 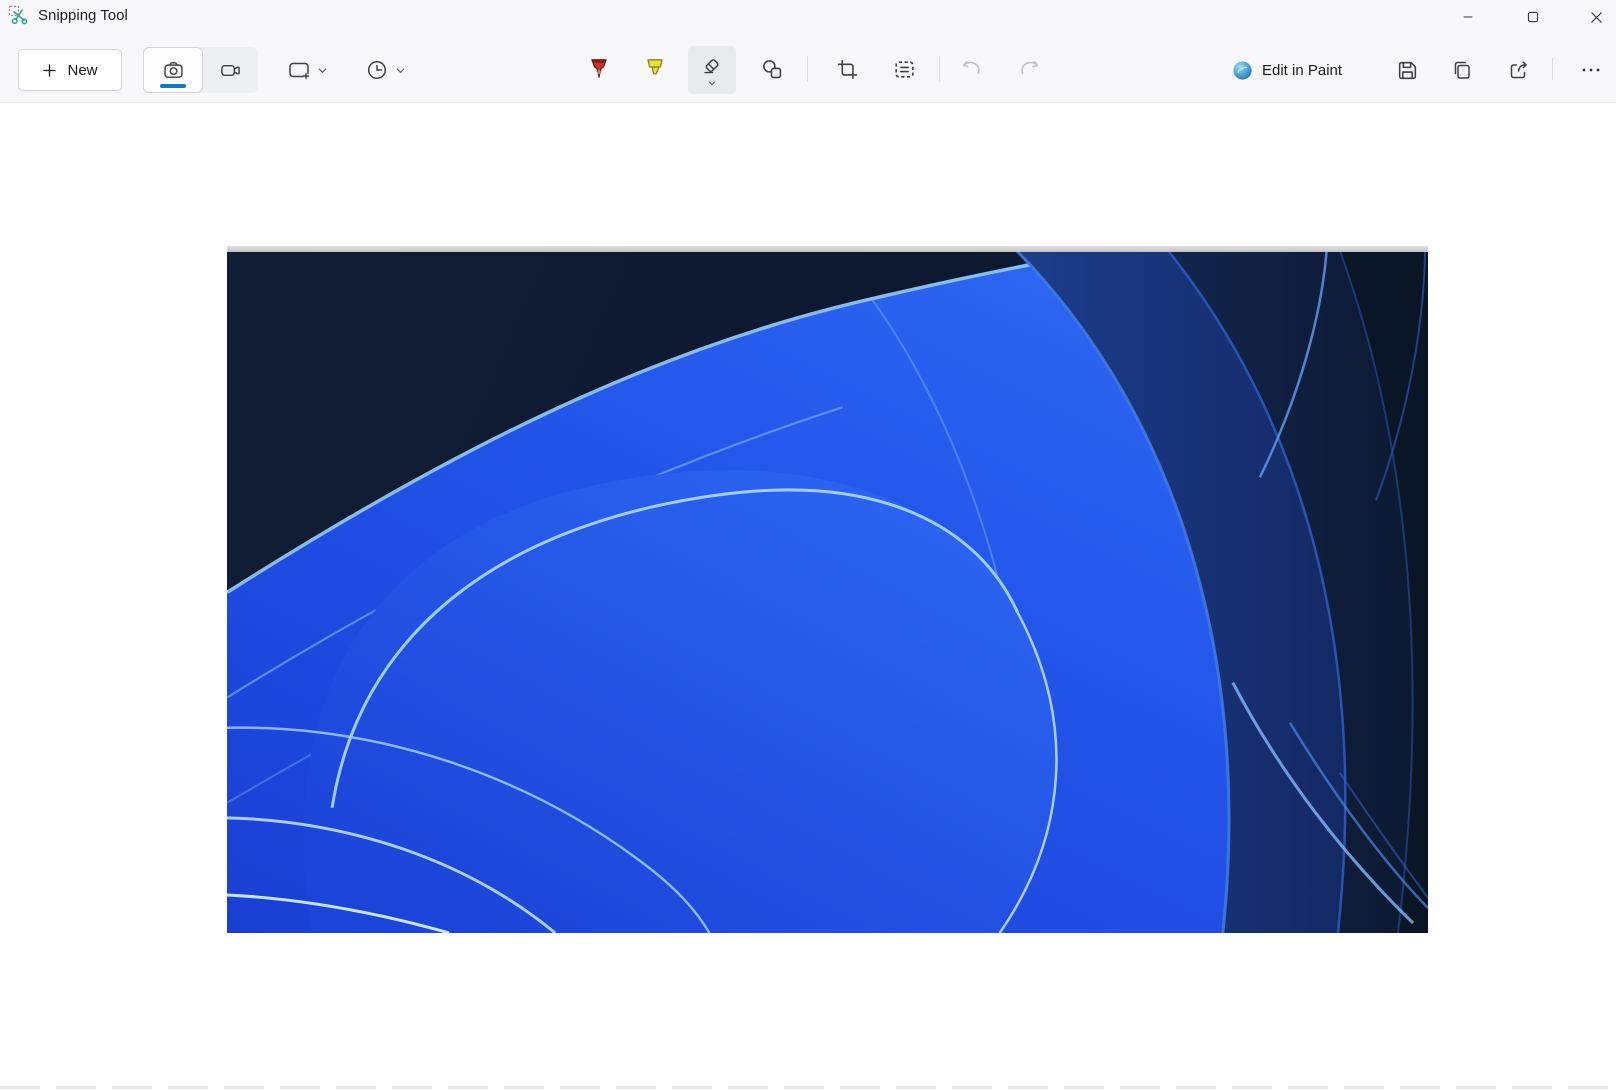 I want to click on maximize-icon, so click(x=1533, y=17).